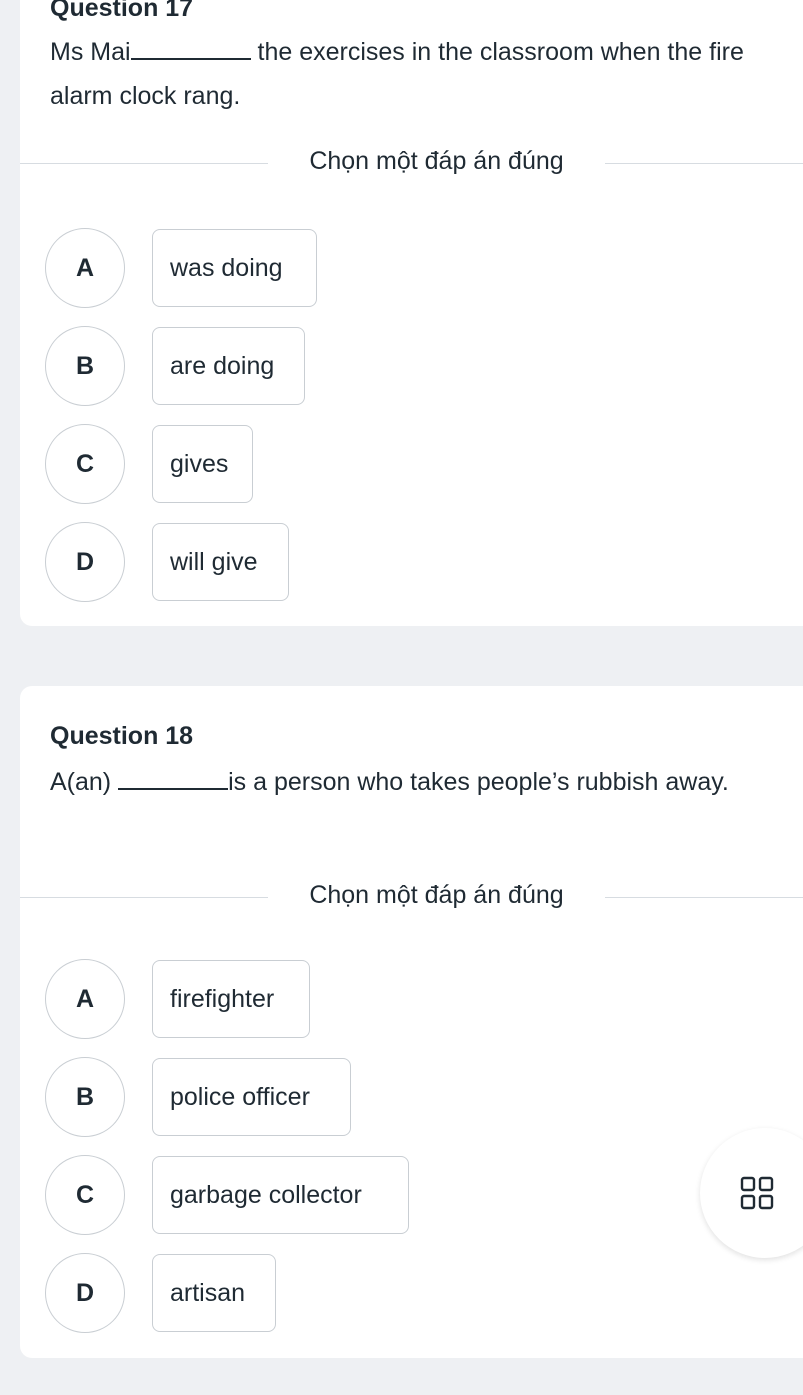 This screenshot has width=803, height=1395. What do you see at coordinates (90, 52) in the screenshot?
I see `question-text-before: Ms Mai` at bounding box center [90, 52].